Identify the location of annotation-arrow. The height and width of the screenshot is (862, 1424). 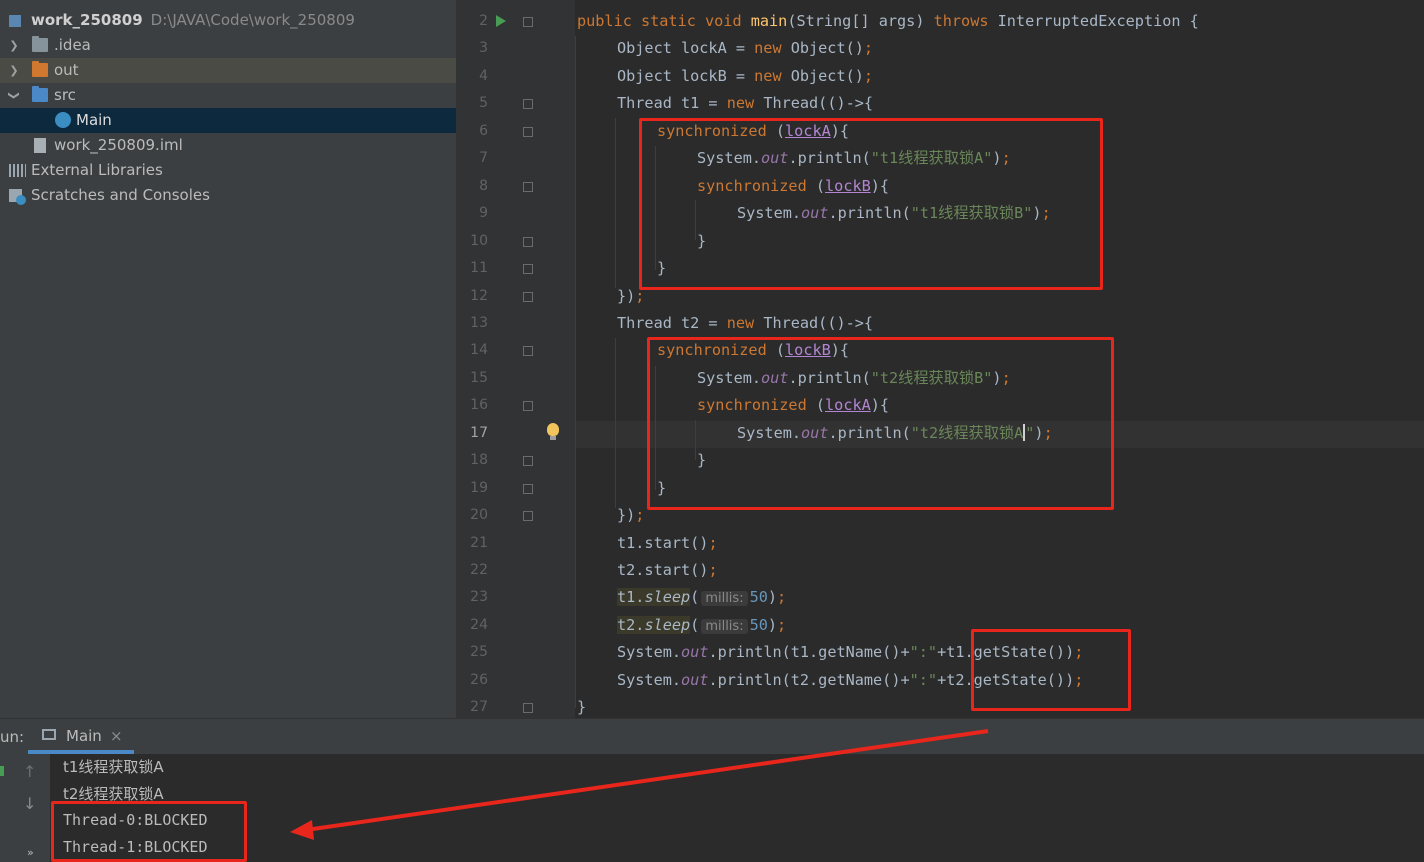
(647, 780).